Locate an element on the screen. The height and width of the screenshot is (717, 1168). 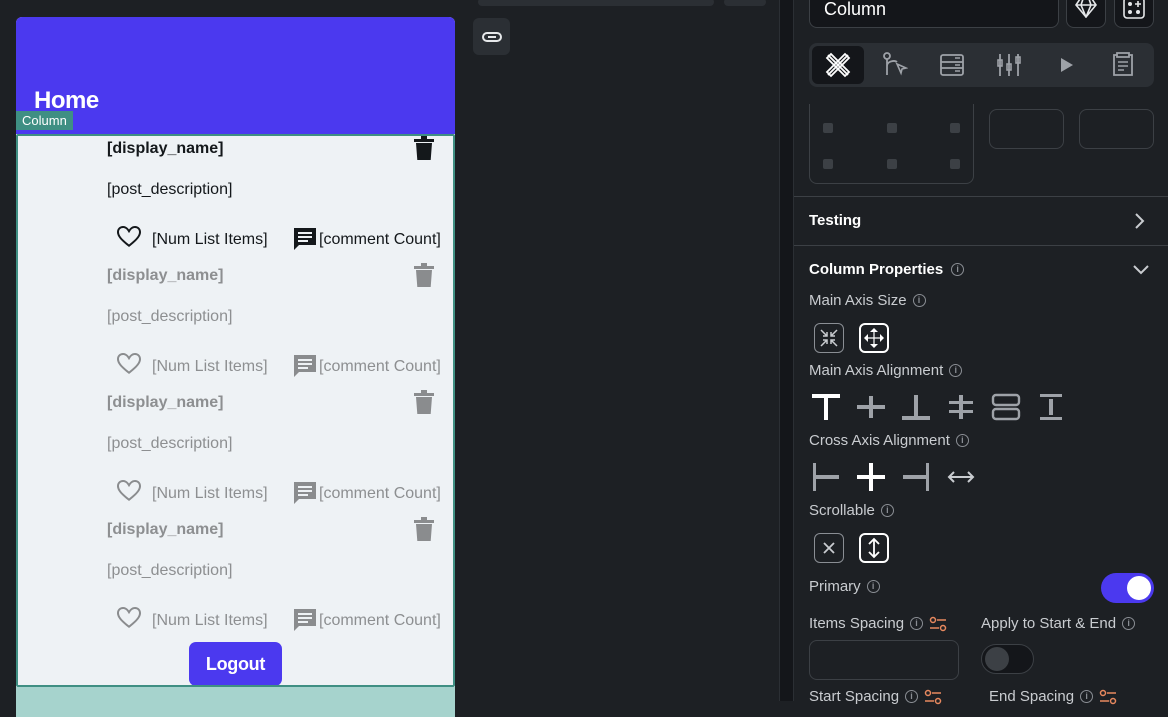
tab-run is located at coordinates (1066, 65).